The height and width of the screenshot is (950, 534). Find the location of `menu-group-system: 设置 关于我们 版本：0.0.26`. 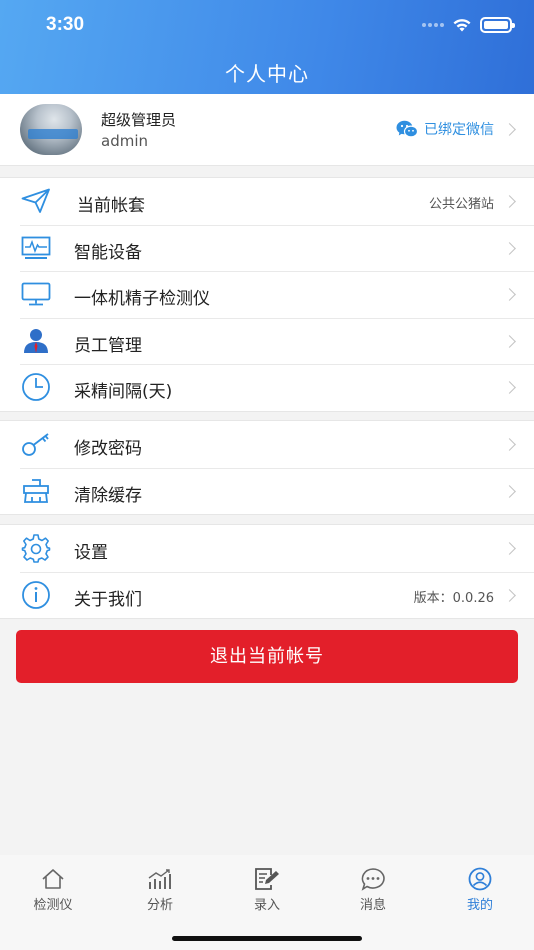

menu-group-system: 设置 关于我们 版本：0.0.26 is located at coordinates (267, 571).